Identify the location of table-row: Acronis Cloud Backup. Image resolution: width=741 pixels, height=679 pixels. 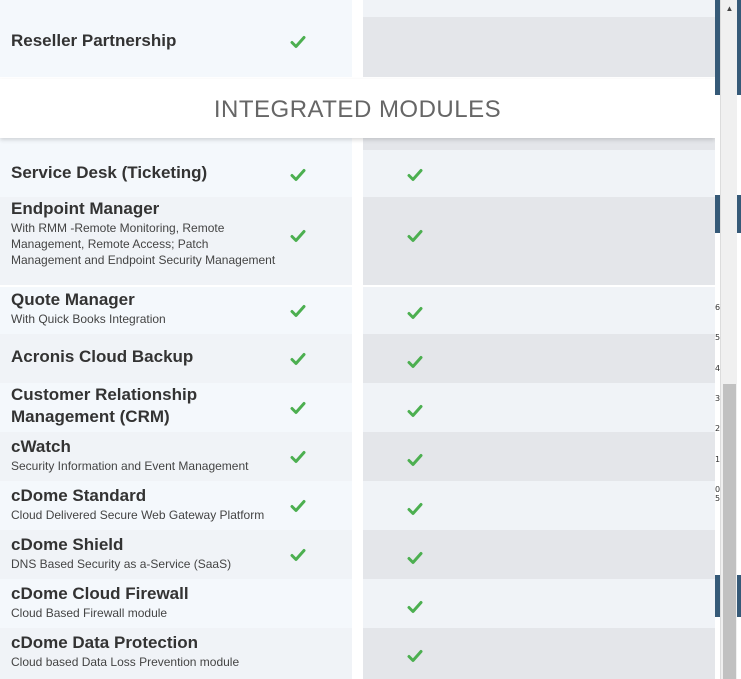
(357, 358).